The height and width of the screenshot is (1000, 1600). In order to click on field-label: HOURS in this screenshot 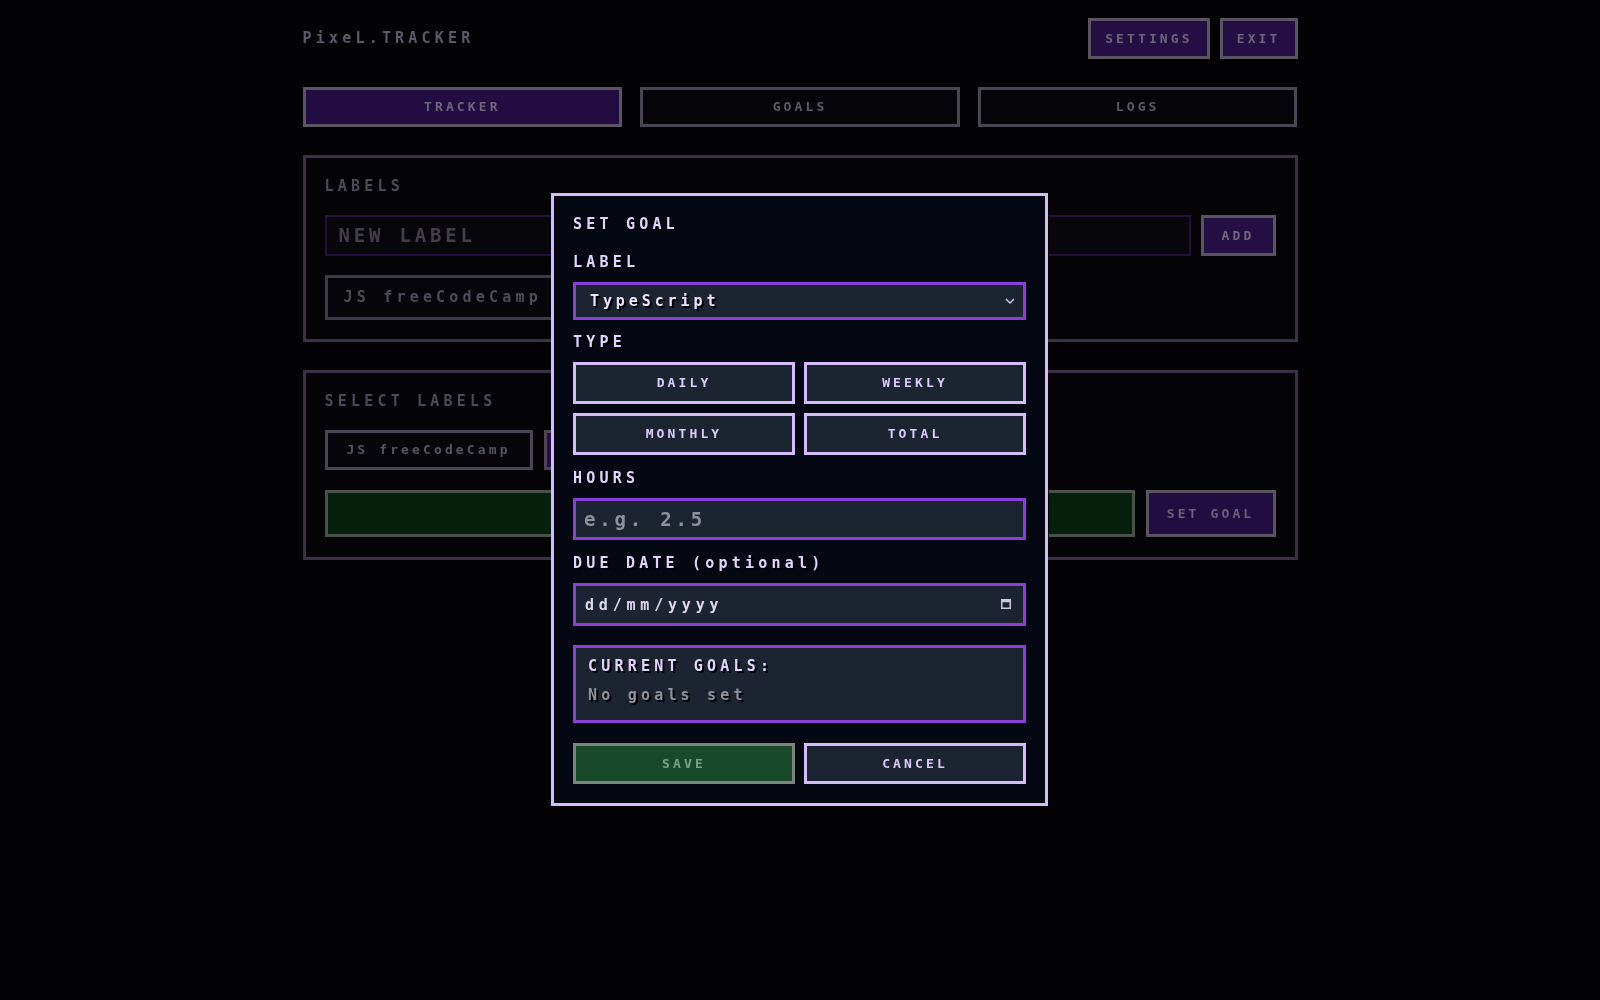, I will do `click(607, 478)`.